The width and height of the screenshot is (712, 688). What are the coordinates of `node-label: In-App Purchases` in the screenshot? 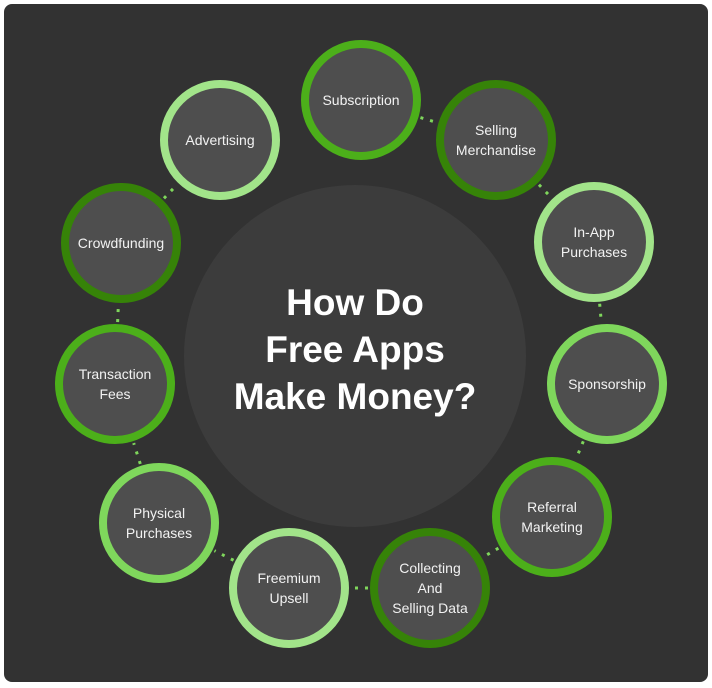 It's located at (594, 242).